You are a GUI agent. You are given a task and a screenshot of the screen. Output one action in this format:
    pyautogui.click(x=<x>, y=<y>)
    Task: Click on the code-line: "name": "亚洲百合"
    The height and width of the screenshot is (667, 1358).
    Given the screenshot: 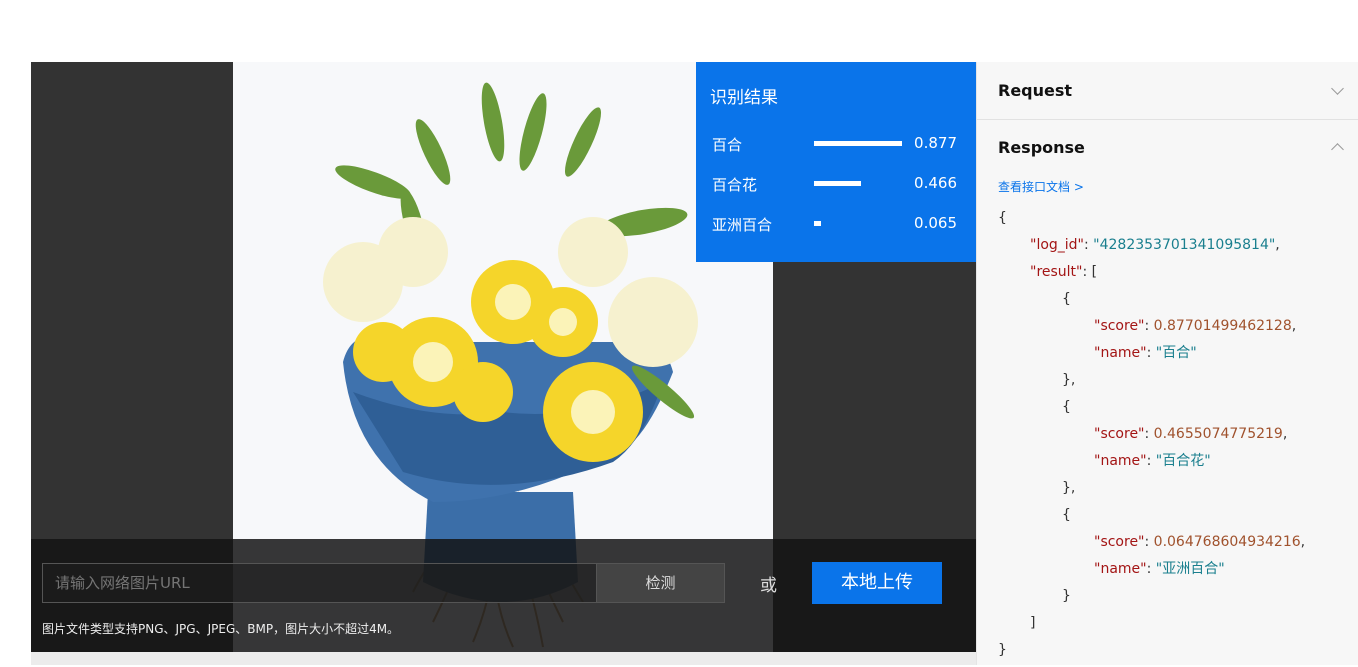 What is the action you would take?
    pyautogui.click(x=1159, y=569)
    